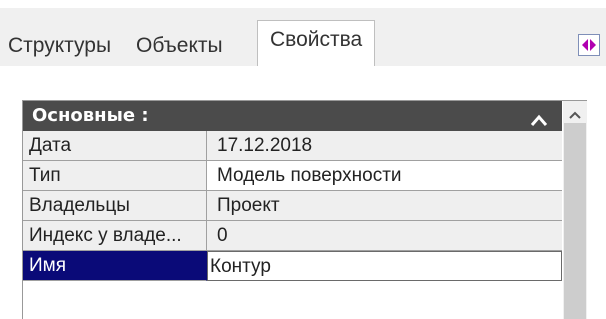 The width and height of the screenshot is (606, 319). Describe the element at coordinates (575, 221) in the screenshot. I see `scrollbar-thumb` at that location.